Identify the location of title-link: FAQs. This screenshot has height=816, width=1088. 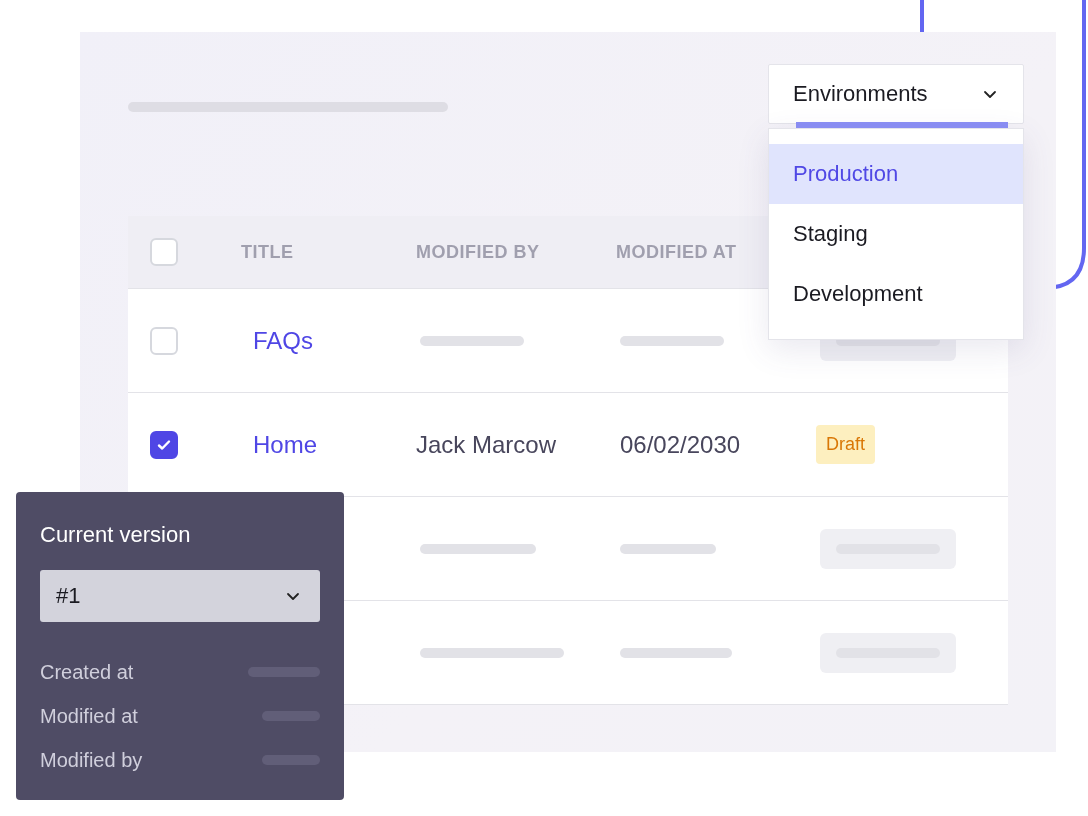
(283, 340).